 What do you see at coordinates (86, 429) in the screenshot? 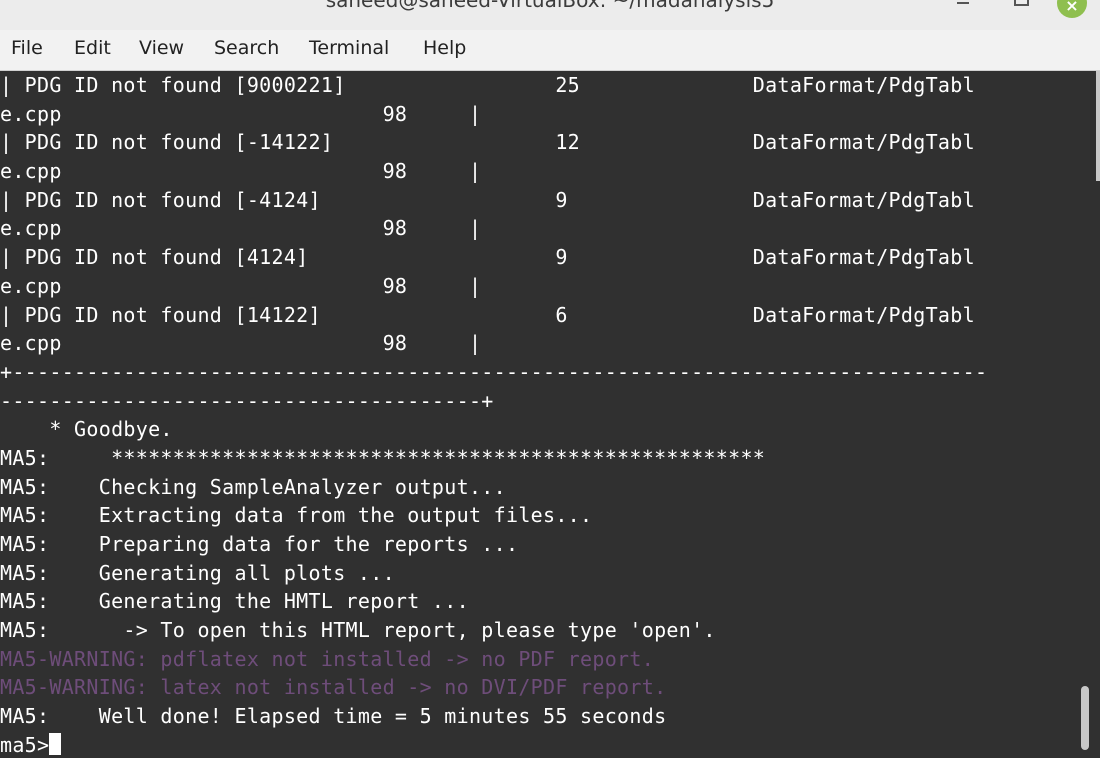
I see `terminal-line: * Goodbye.` at bounding box center [86, 429].